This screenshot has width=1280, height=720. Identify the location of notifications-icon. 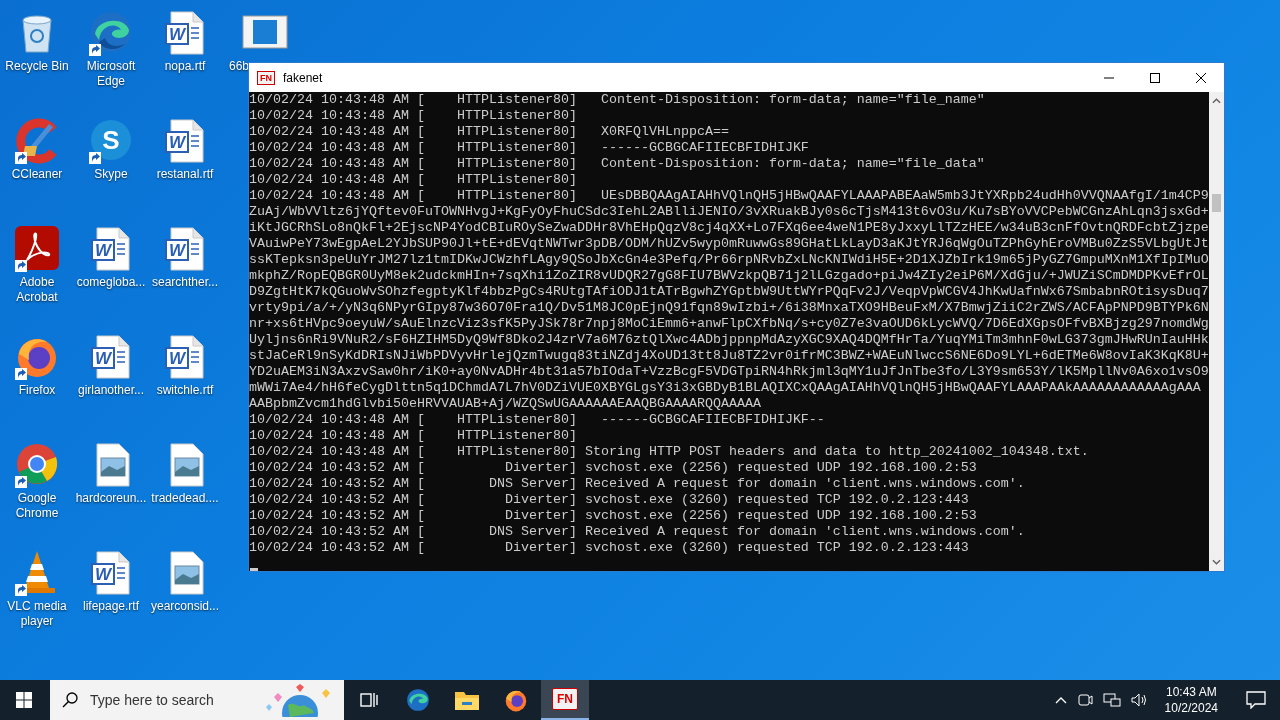
(1256, 700).